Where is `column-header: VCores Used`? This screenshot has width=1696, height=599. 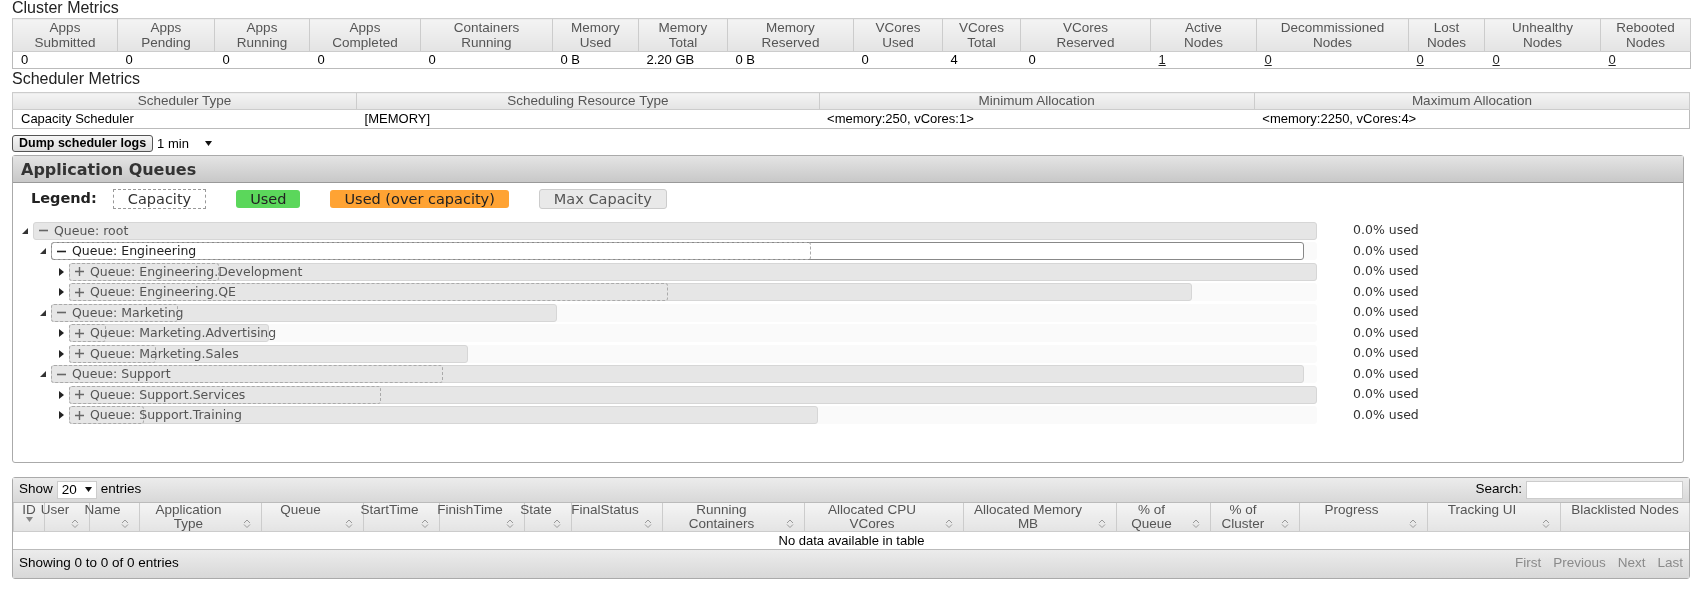
column-header: VCores Used is located at coordinates (898, 35).